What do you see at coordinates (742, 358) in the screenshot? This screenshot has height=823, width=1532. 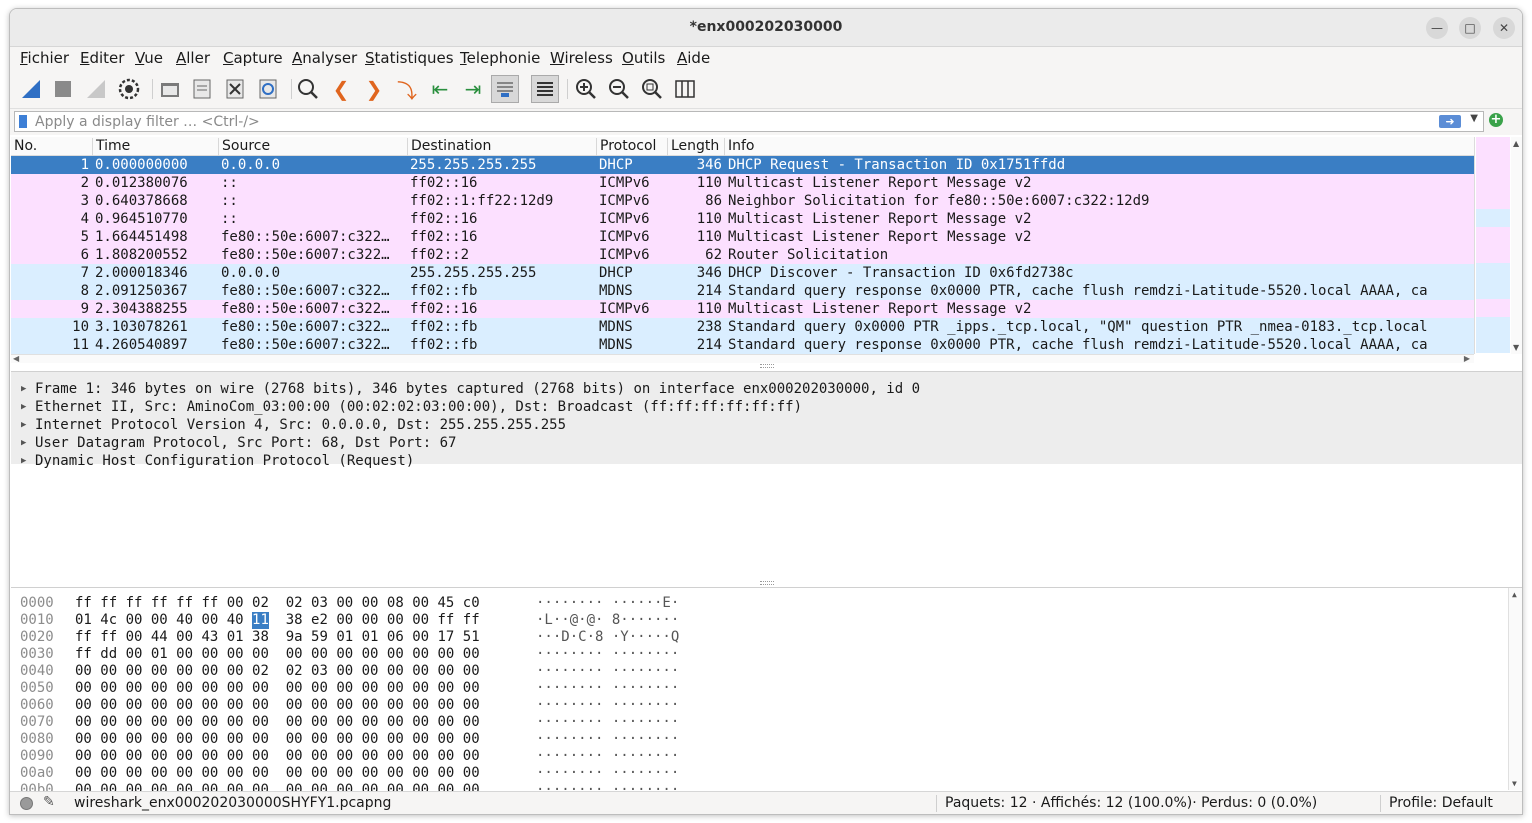 I see `horizontal-scrollbar: ◀ ▶` at bounding box center [742, 358].